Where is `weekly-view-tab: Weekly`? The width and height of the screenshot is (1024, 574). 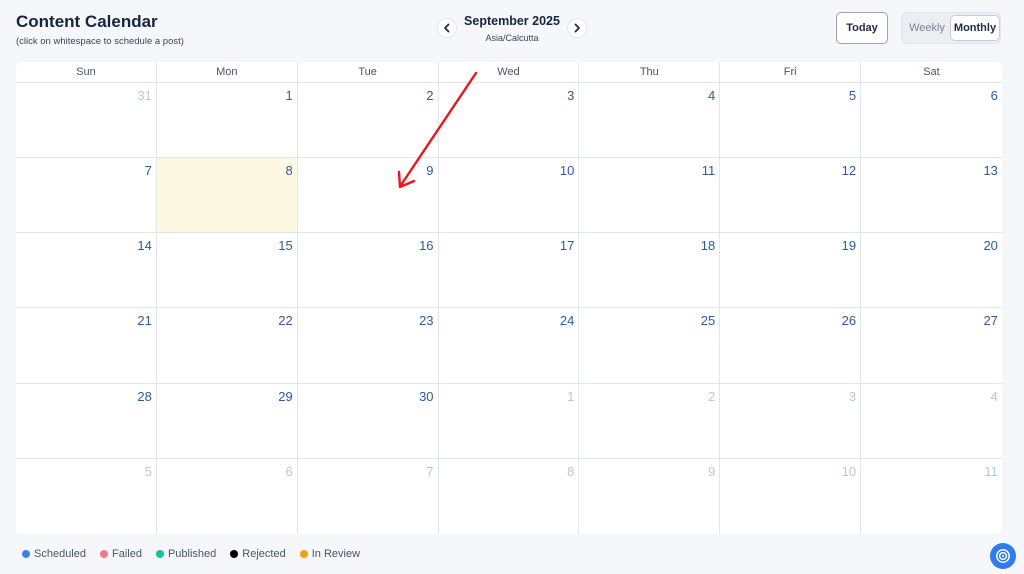
weekly-view-tab: Weekly is located at coordinates (927, 28).